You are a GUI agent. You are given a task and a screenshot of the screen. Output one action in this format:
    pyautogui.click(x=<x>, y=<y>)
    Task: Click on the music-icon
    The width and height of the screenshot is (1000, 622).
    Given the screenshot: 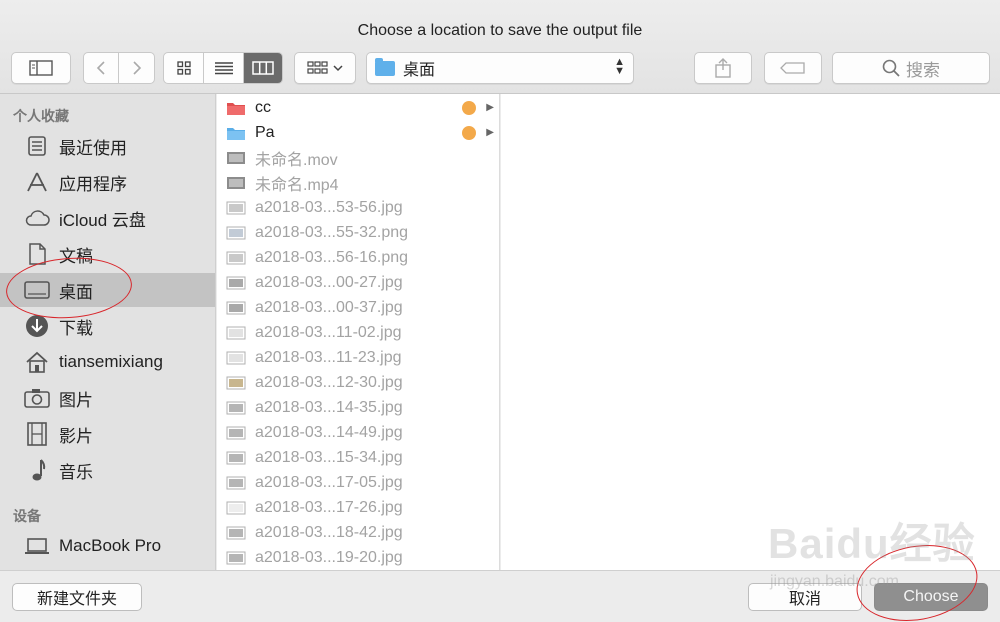 What is the action you would take?
    pyautogui.click(x=37, y=470)
    